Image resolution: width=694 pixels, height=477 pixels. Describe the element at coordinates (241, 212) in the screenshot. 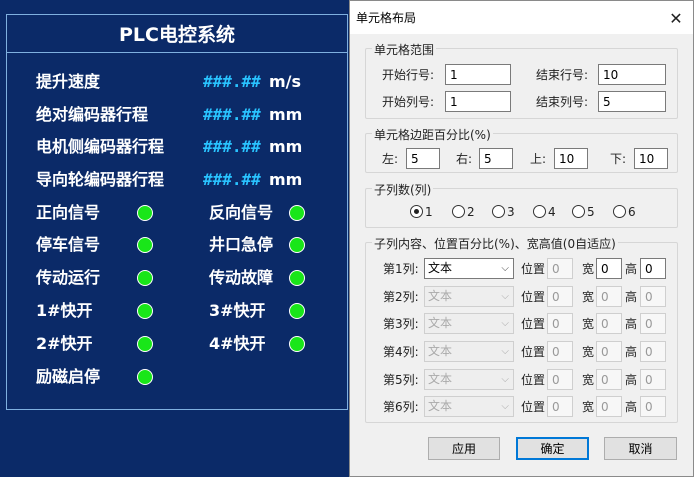

I see `signal-label-reverse: 反向信号` at that location.